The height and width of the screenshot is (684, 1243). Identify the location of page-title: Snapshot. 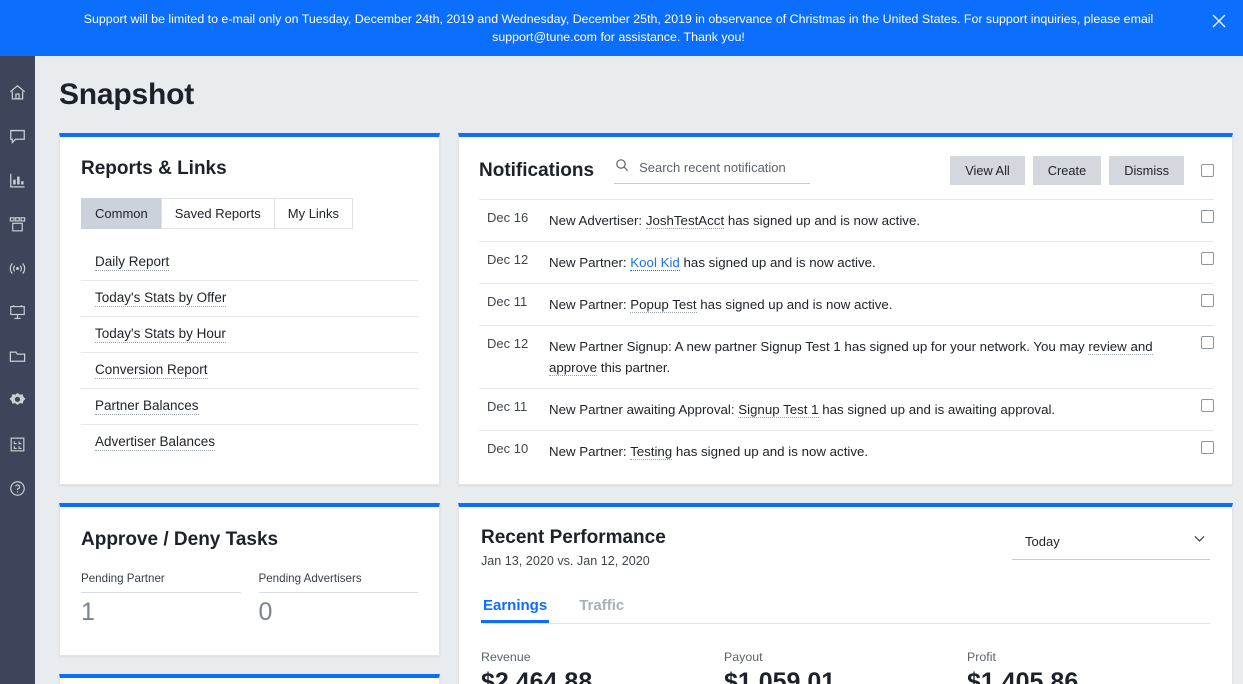
(127, 94).